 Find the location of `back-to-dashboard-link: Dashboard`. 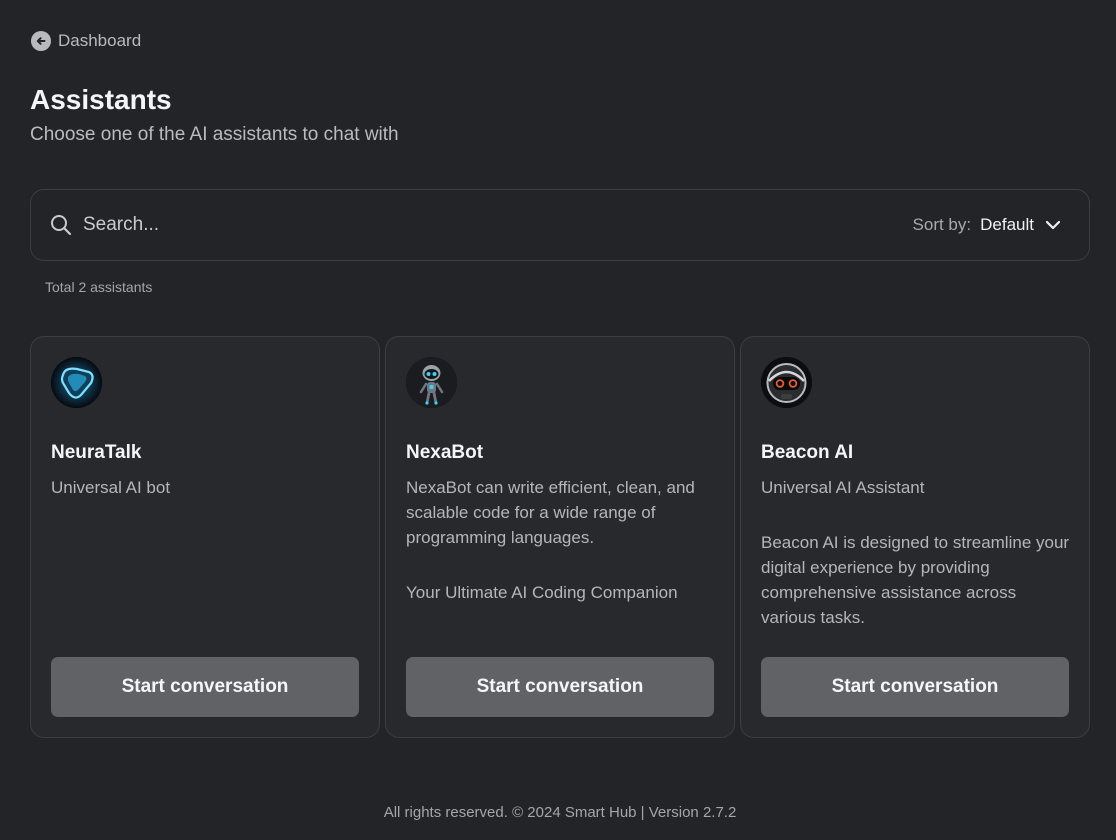

back-to-dashboard-link: Dashboard is located at coordinates (86, 41).